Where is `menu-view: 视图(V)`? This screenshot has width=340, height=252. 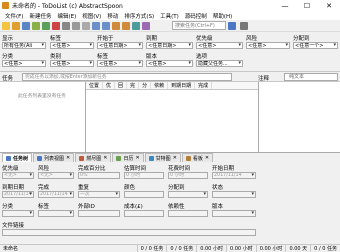 menu-view: 视图(V) is located at coordinates (91, 16).